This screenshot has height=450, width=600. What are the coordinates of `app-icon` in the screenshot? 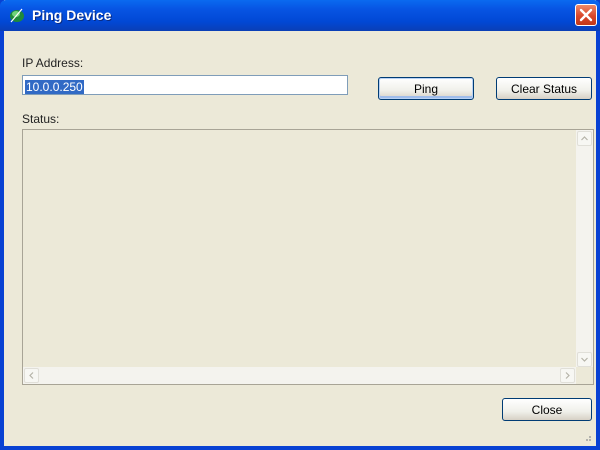 It's located at (17, 15).